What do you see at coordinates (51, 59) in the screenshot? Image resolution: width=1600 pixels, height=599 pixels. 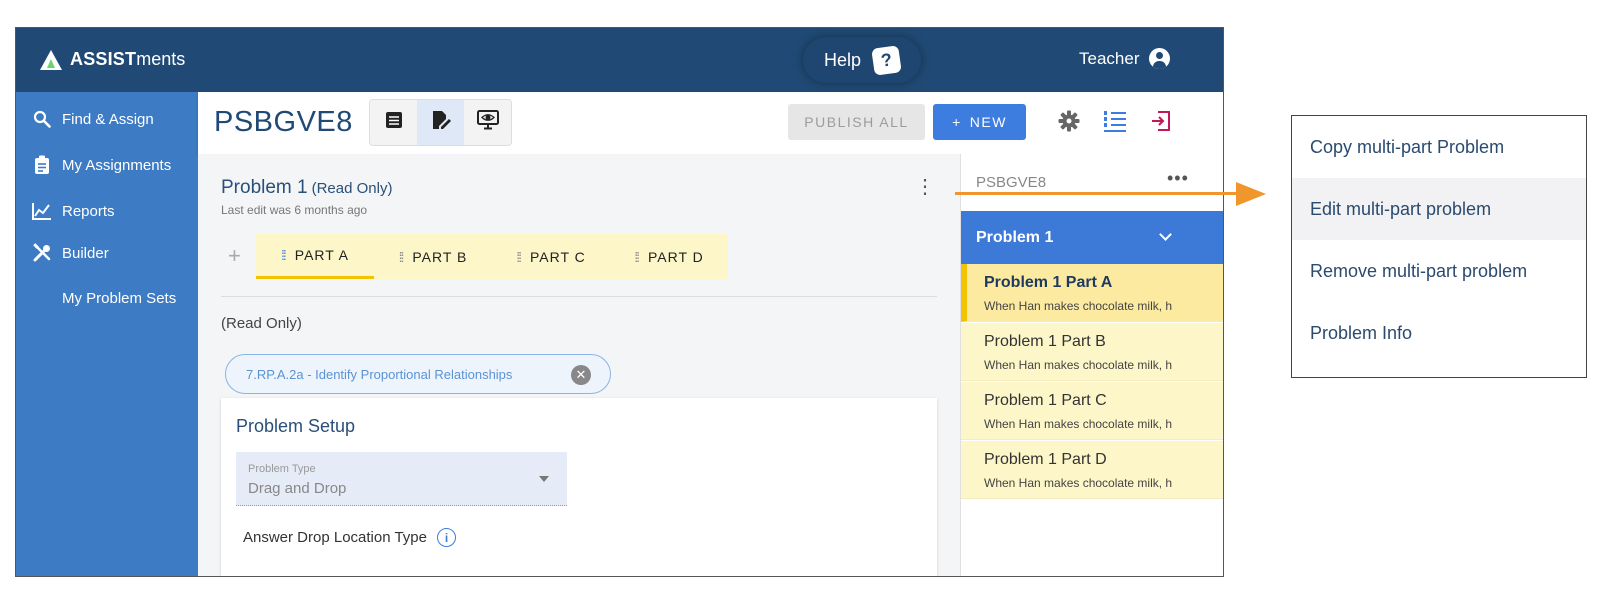 I see `logo-mark-icon` at bounding box center [51, 59].